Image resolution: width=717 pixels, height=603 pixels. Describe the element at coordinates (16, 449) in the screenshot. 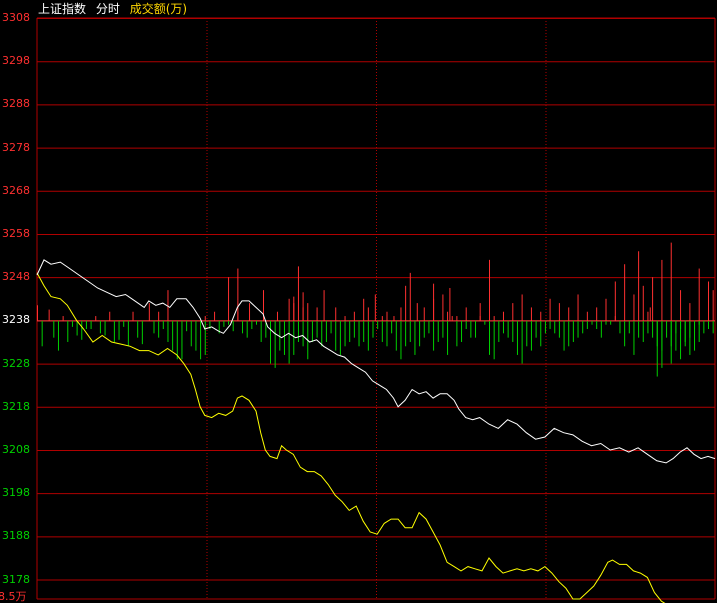

I see `y-tick-label: 3208` at that location.